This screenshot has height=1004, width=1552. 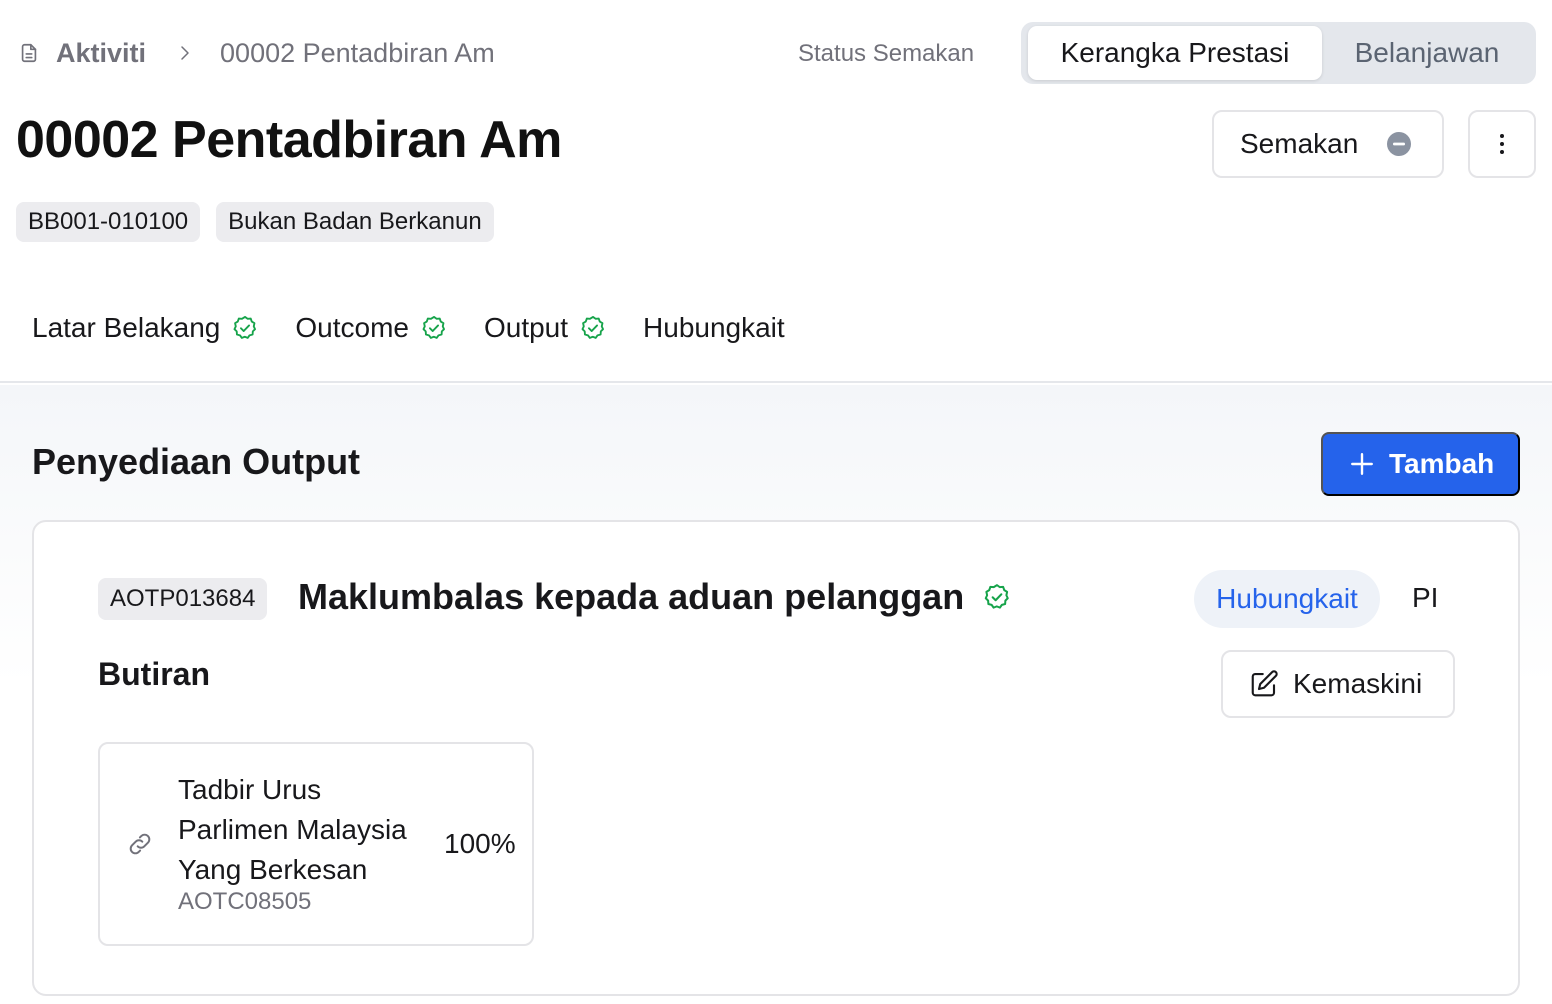 I want to click on output-title: Maklumbalas kepada aduan pelanggan, so click(x=655, y=597).